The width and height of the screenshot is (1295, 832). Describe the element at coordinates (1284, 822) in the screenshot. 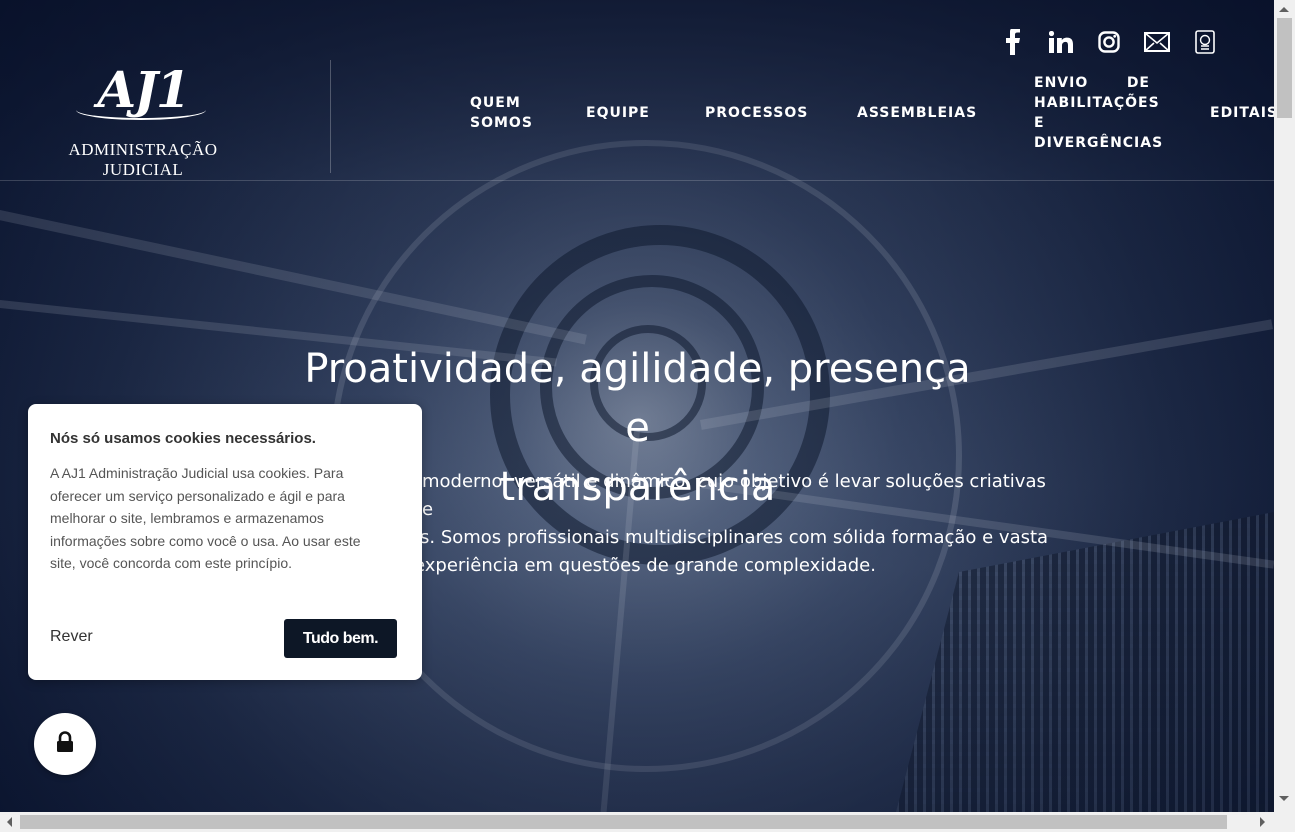

I see `scrollbar-corner` at that location.